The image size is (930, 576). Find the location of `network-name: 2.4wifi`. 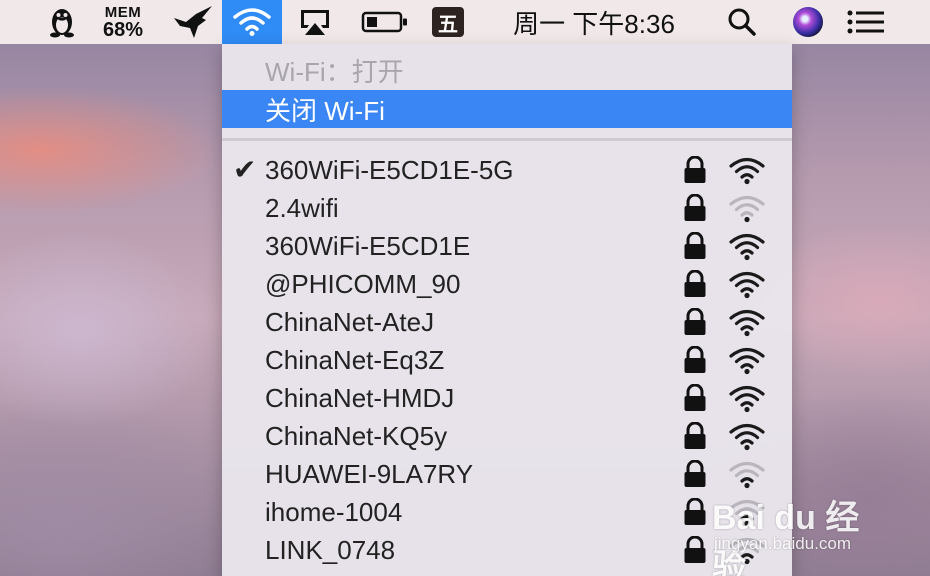

network-name: 2.4wifi is located at coordinates (302, 208).